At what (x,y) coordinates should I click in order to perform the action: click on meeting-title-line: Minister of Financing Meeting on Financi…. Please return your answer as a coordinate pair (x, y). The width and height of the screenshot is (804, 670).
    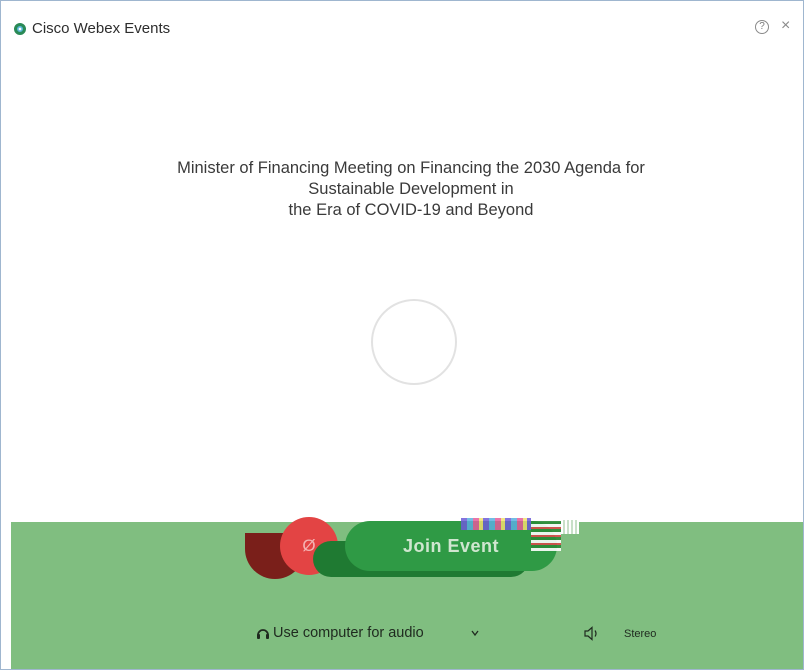
    Looking at the image, I should click on (411, 168).